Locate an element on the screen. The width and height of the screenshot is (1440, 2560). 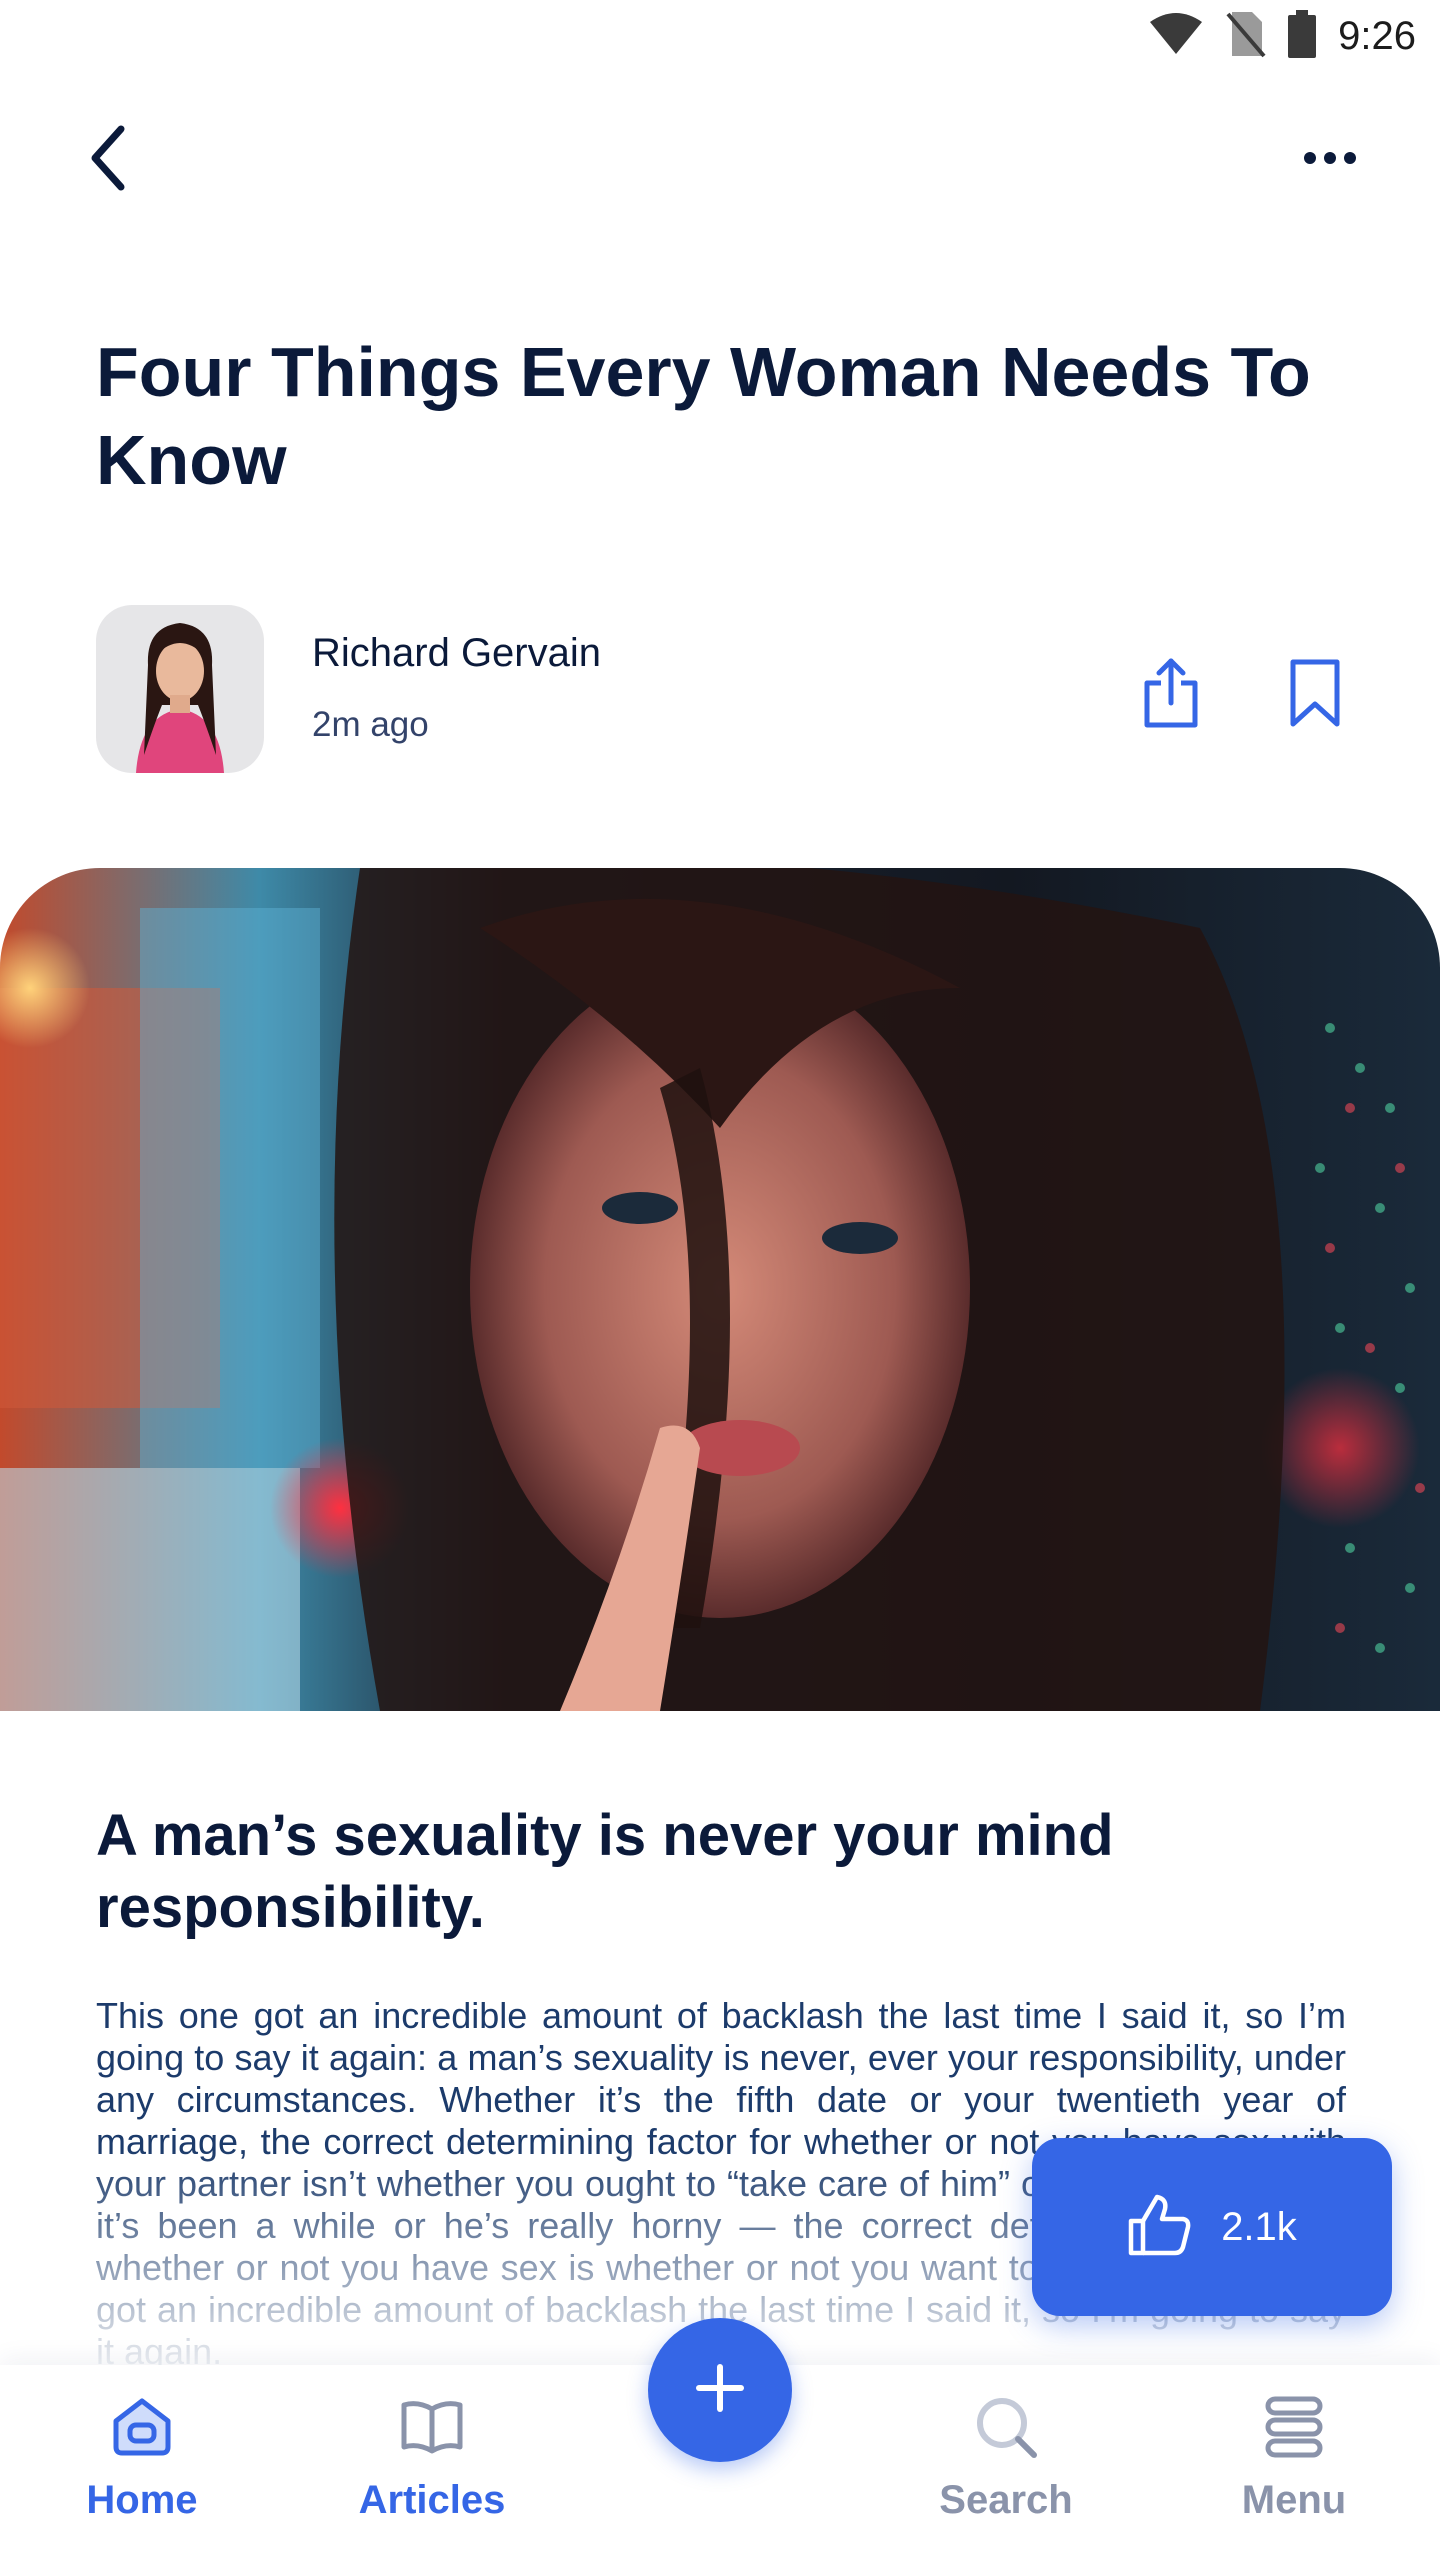
back-button is located at coordinates (110, 160).